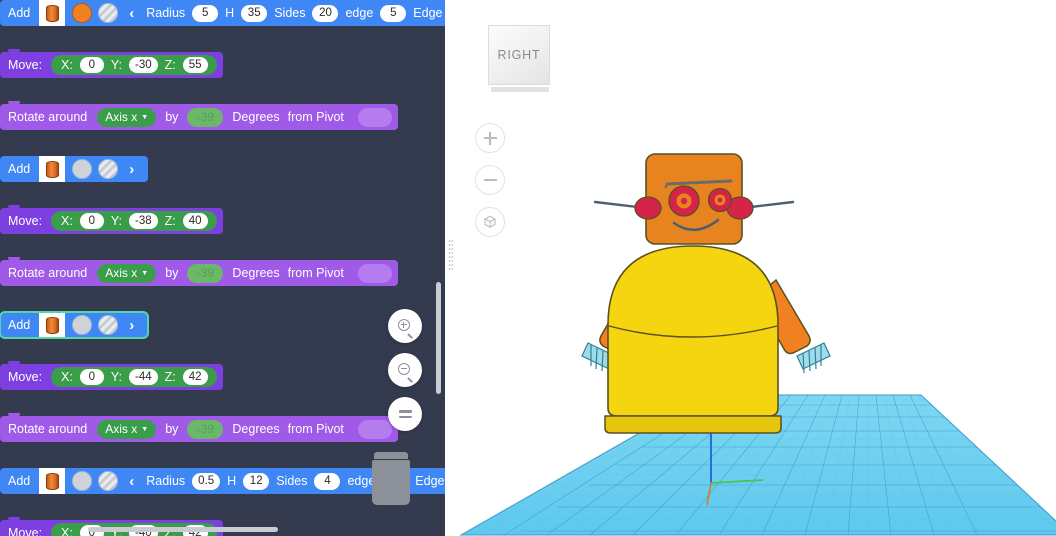 The width and height of the screenshot is (1056, 536). I want to click on block-row: Add‹Radius5H35Sides20edge5Edge Steps, so click(222, 13).